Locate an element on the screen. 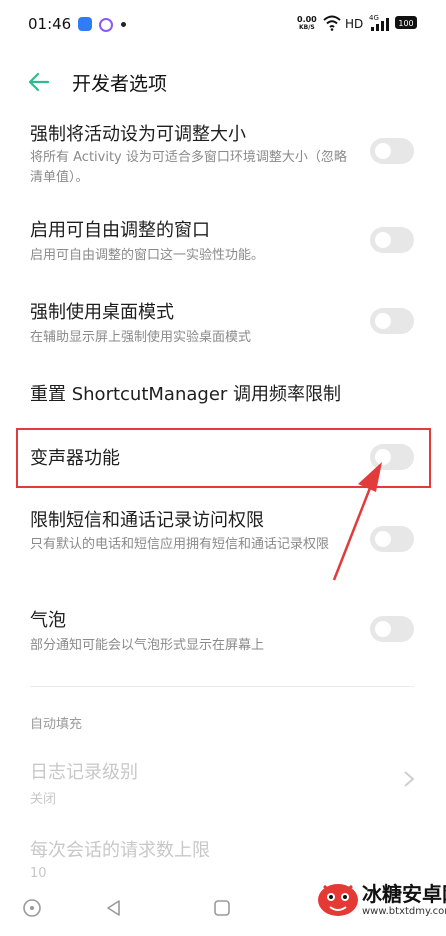  home-nav-icon is located at coordinates (222, 908).